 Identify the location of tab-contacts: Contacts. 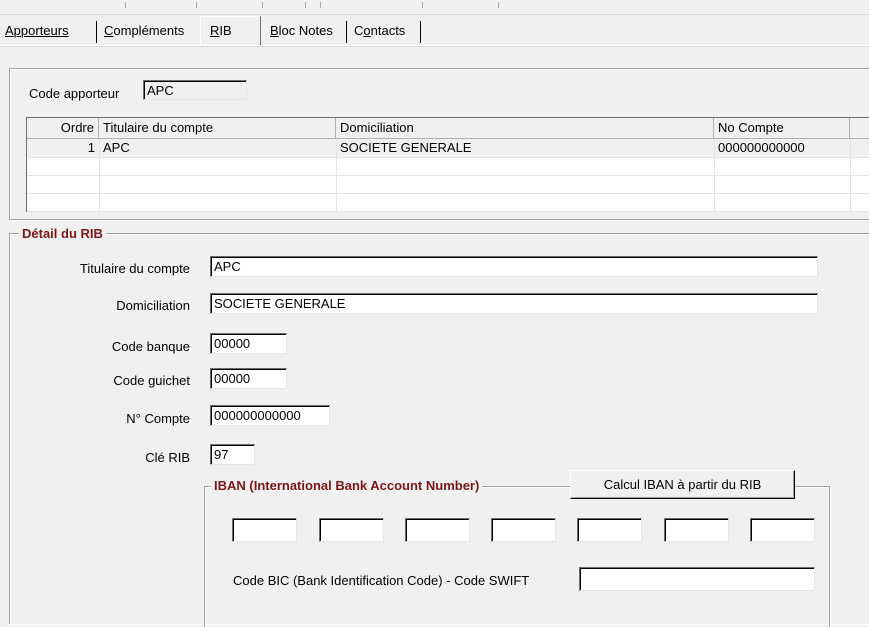
(379, 31).